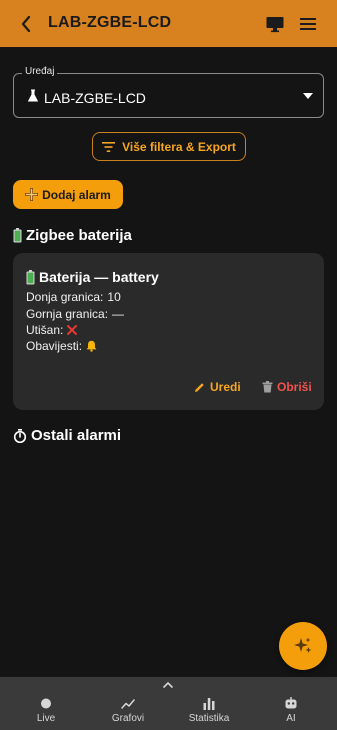  Describe the element at coordinates (291, 703) in the screenshot. I see `robot-icon` at that location.